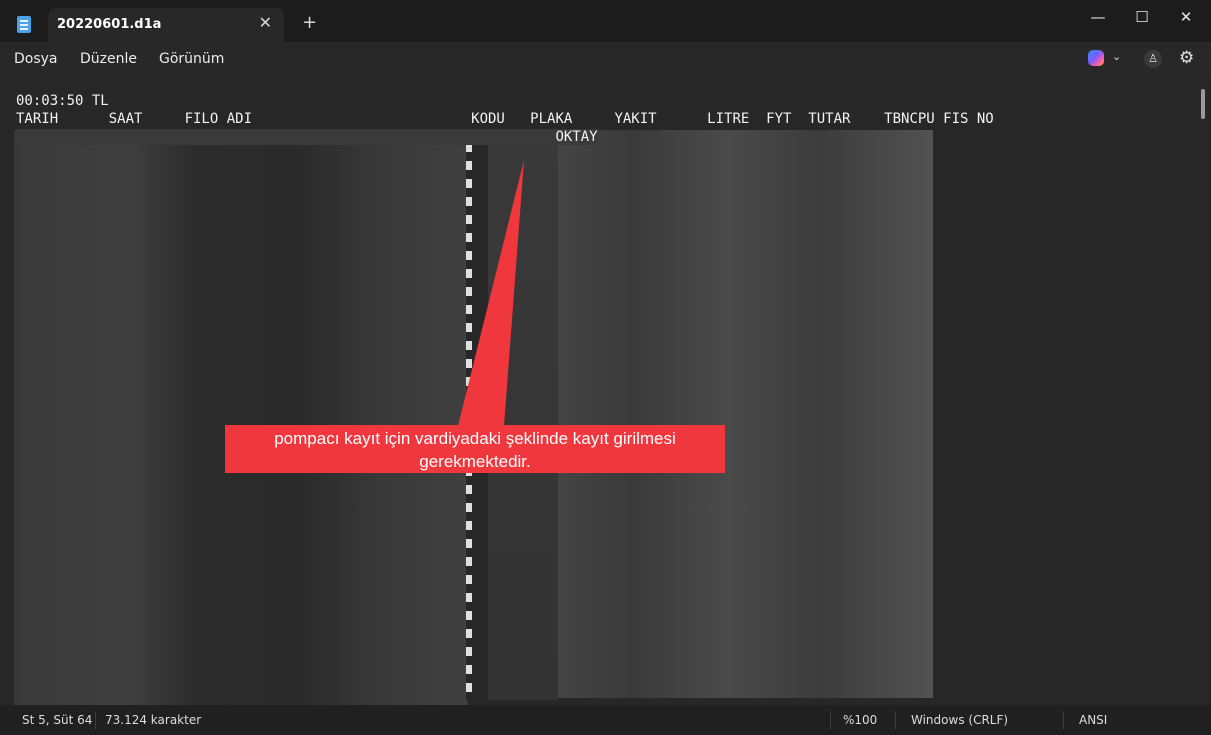  Describe the element at coordinates (491, 293) in the screenshot. I see `callout-pointer` at that location.